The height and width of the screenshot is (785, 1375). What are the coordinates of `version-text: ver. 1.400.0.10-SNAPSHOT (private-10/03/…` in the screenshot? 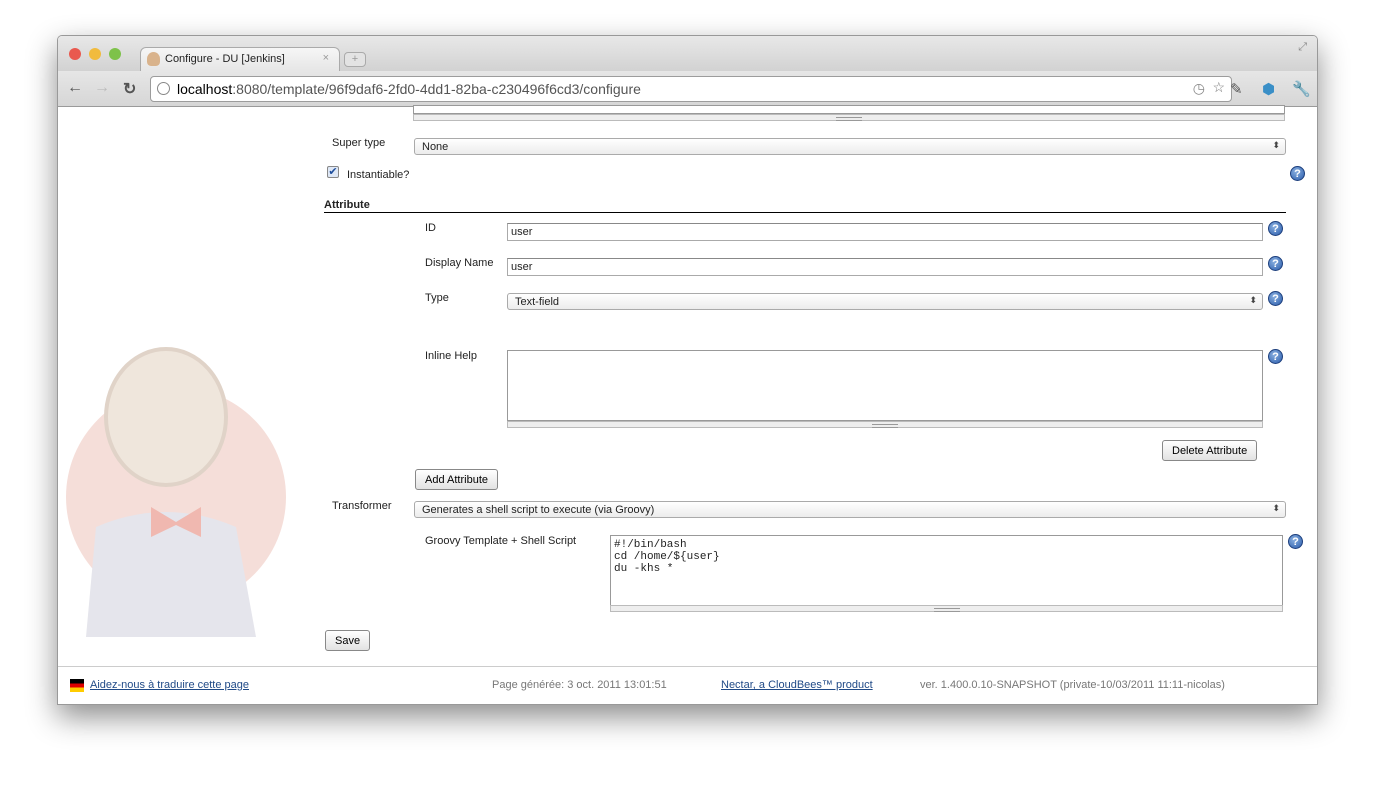 It's located at (1072, 685).